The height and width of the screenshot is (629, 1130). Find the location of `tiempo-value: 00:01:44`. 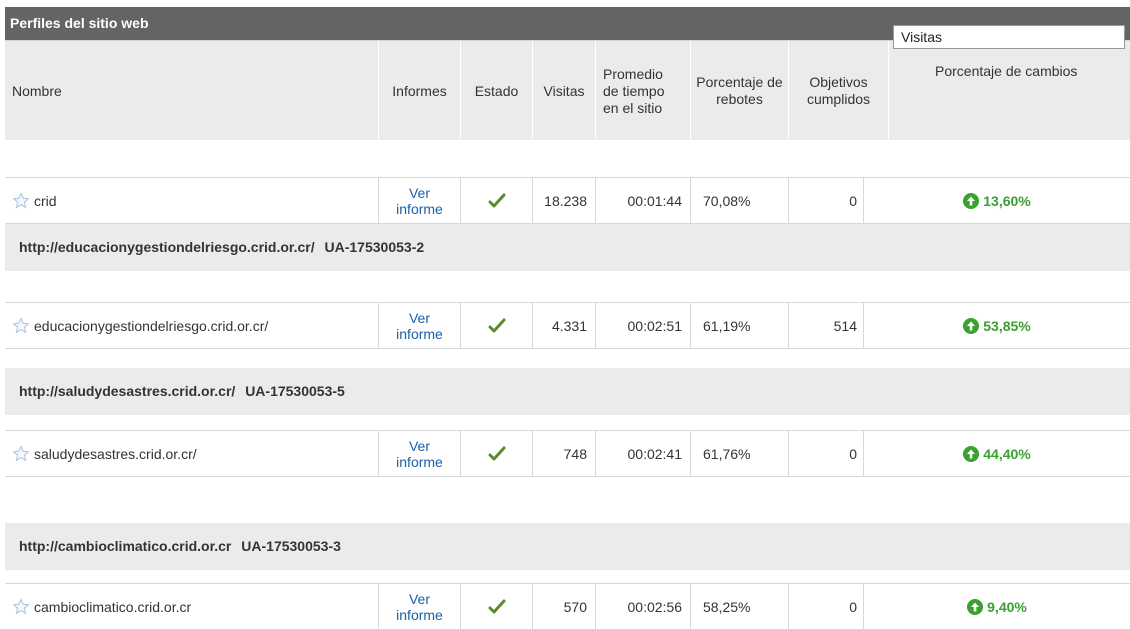

tiempo-value: 00:01:44 is located at coordinates (642, 200).